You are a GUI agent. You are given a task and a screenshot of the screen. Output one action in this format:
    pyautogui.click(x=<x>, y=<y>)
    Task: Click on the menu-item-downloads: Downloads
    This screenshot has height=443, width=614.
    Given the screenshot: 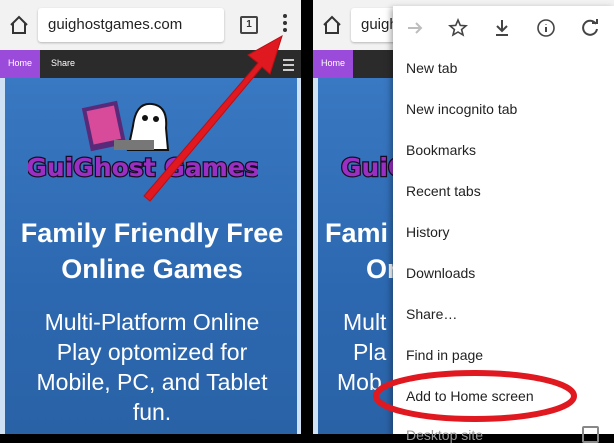 What is the action you would take?
    pyautogui.click(x=440, y=273)
    